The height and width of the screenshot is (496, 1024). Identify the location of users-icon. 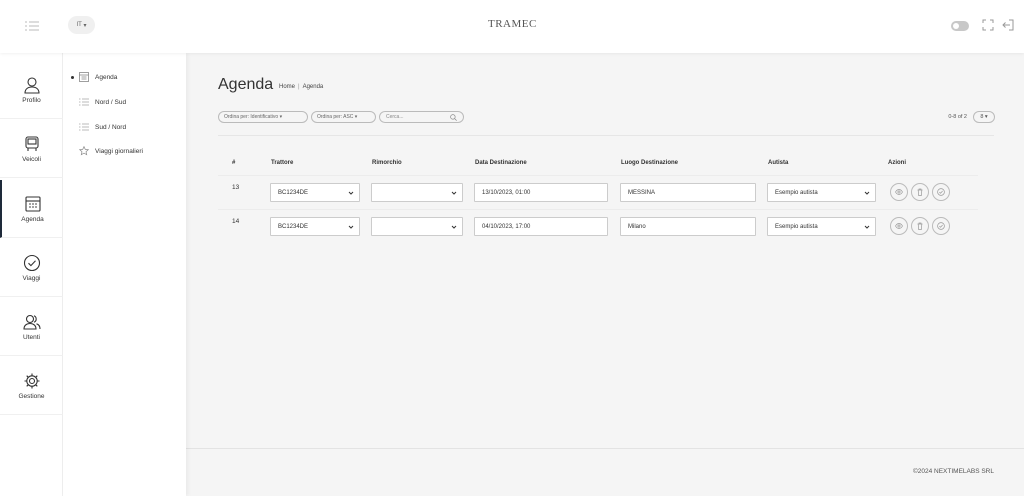
(31, 322).